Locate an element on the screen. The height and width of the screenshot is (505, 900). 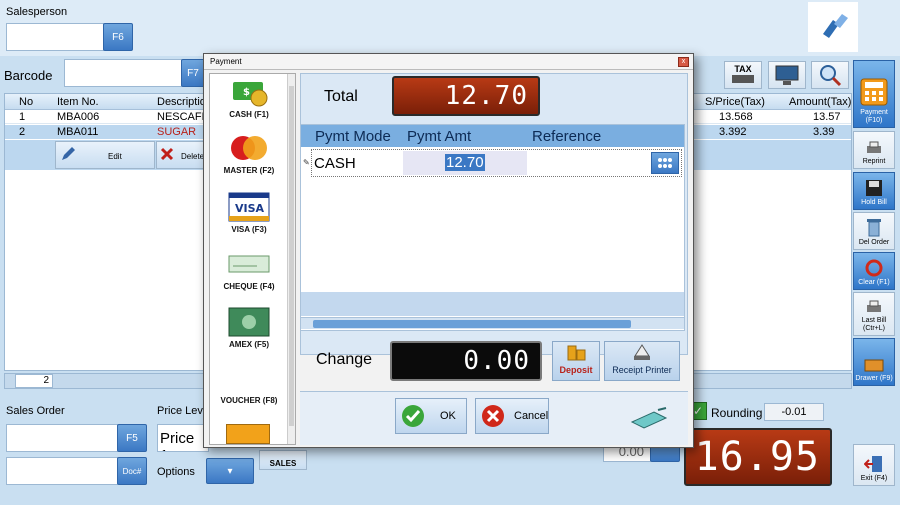
row-no: 1 is located at coordinates (22, 117).